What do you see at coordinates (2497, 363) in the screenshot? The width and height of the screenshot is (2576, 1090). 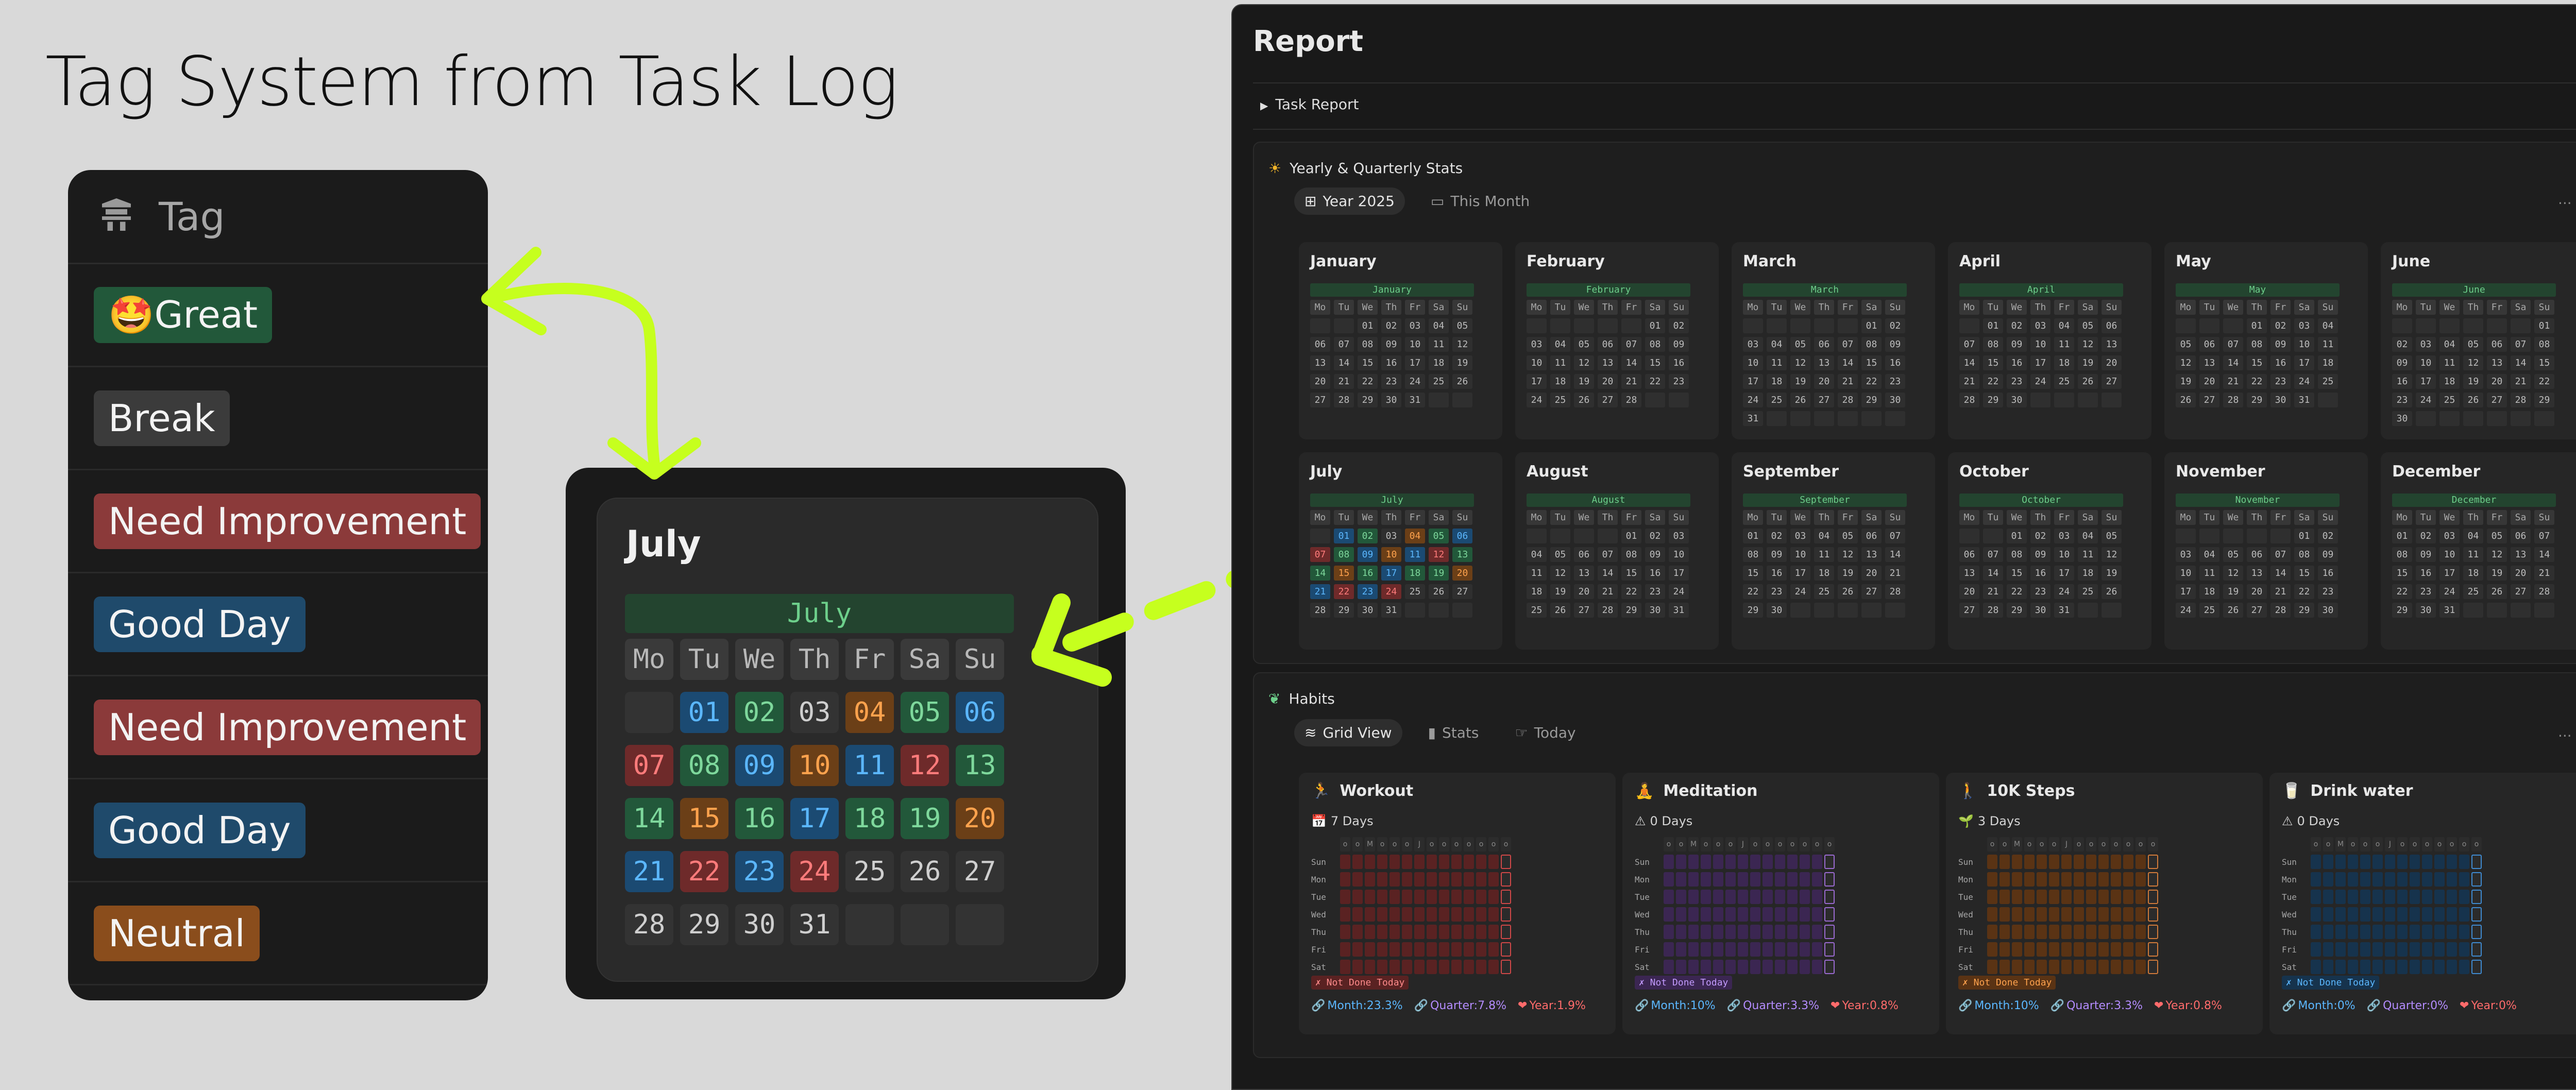 I see `day-cell: 13` at bounding box center [2497, 363].